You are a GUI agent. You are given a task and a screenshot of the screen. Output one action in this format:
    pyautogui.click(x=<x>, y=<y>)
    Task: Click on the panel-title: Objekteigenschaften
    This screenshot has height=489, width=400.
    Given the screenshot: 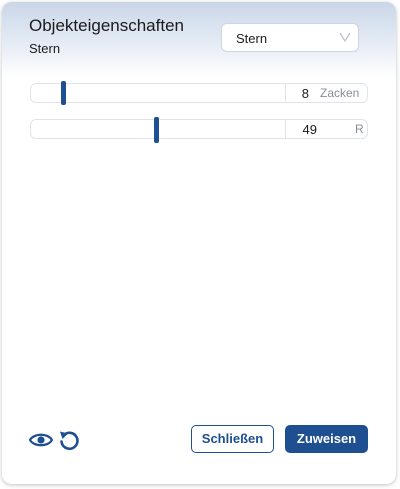 What is the action you would take?
    pyautogui.click(x=106, y=25)
    